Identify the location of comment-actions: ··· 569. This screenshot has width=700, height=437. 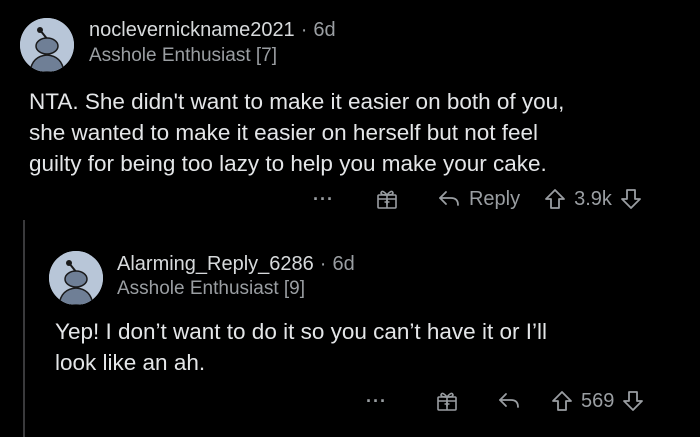
(505, 401).